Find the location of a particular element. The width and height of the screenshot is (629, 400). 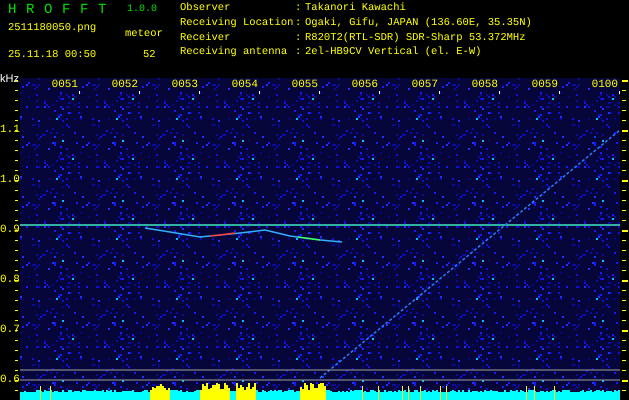

frequency-label: 0.9 is located at coordinates (10, 230).